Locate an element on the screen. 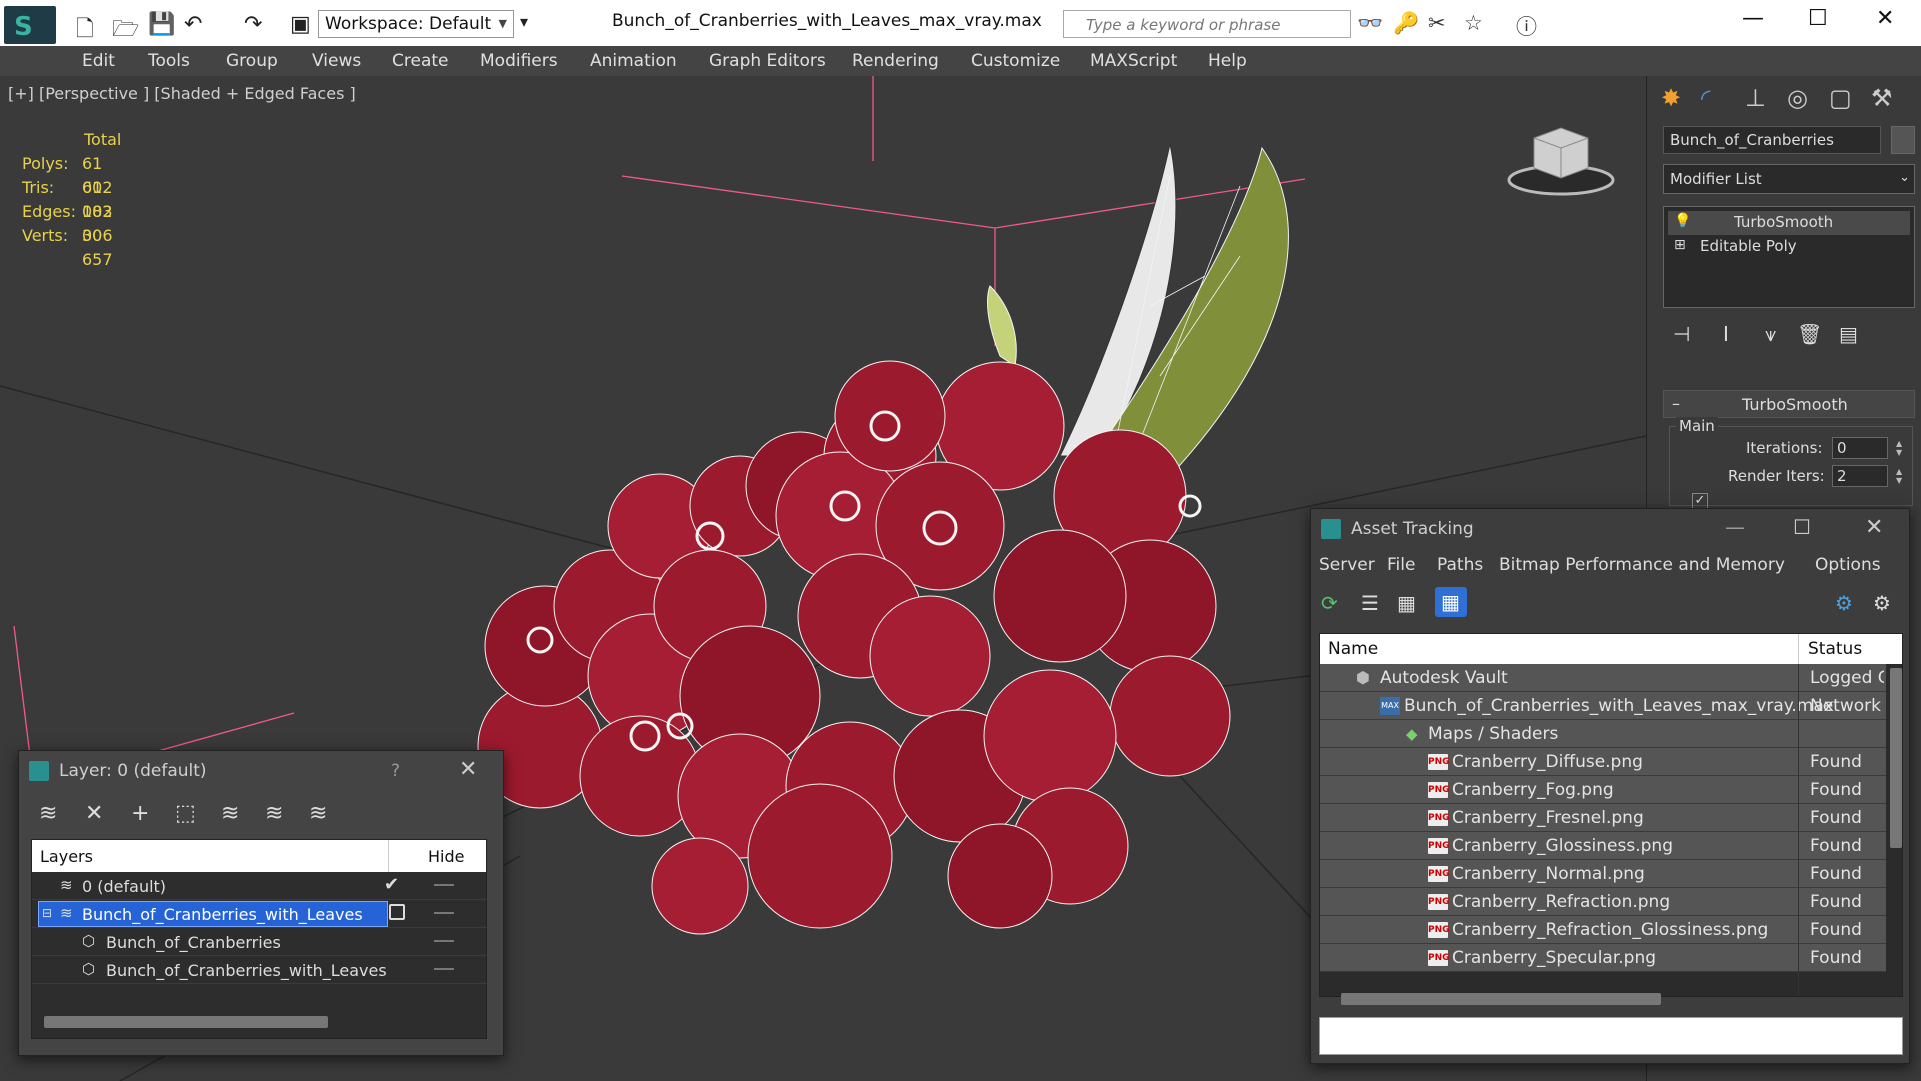  project-icon: ▣ is located at coordinates (300, 24).